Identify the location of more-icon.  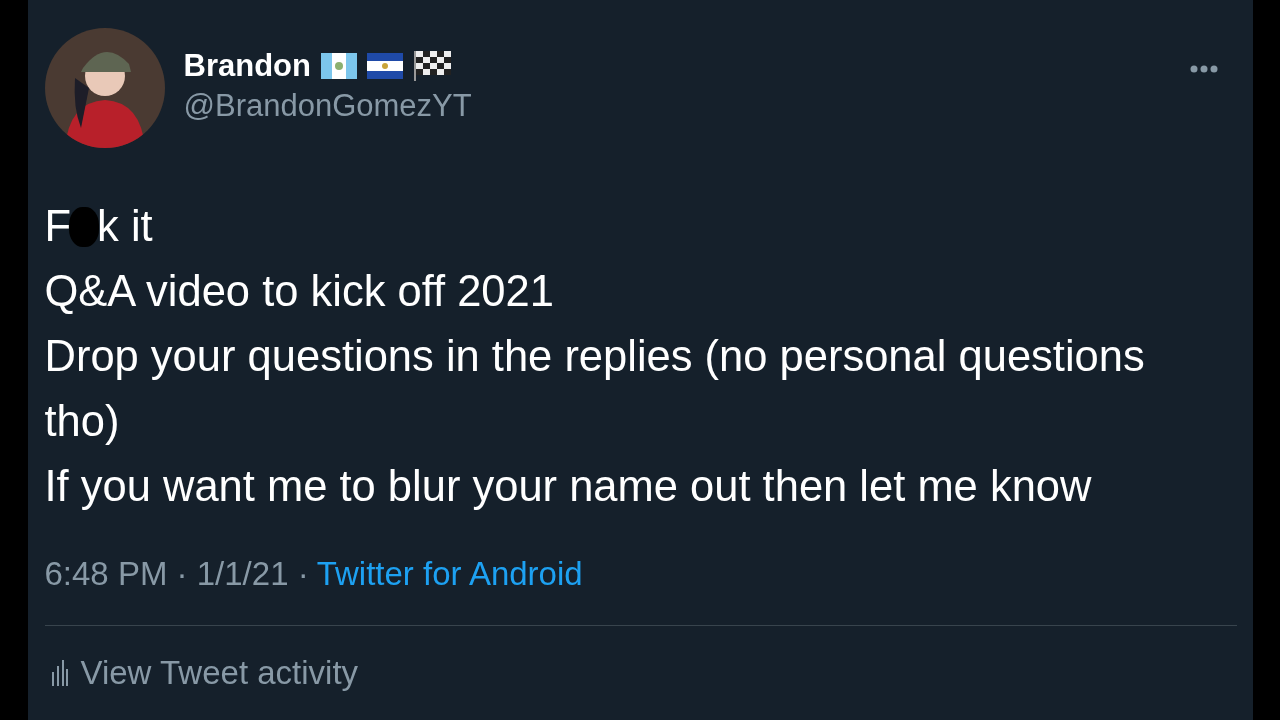
(1203, 69).